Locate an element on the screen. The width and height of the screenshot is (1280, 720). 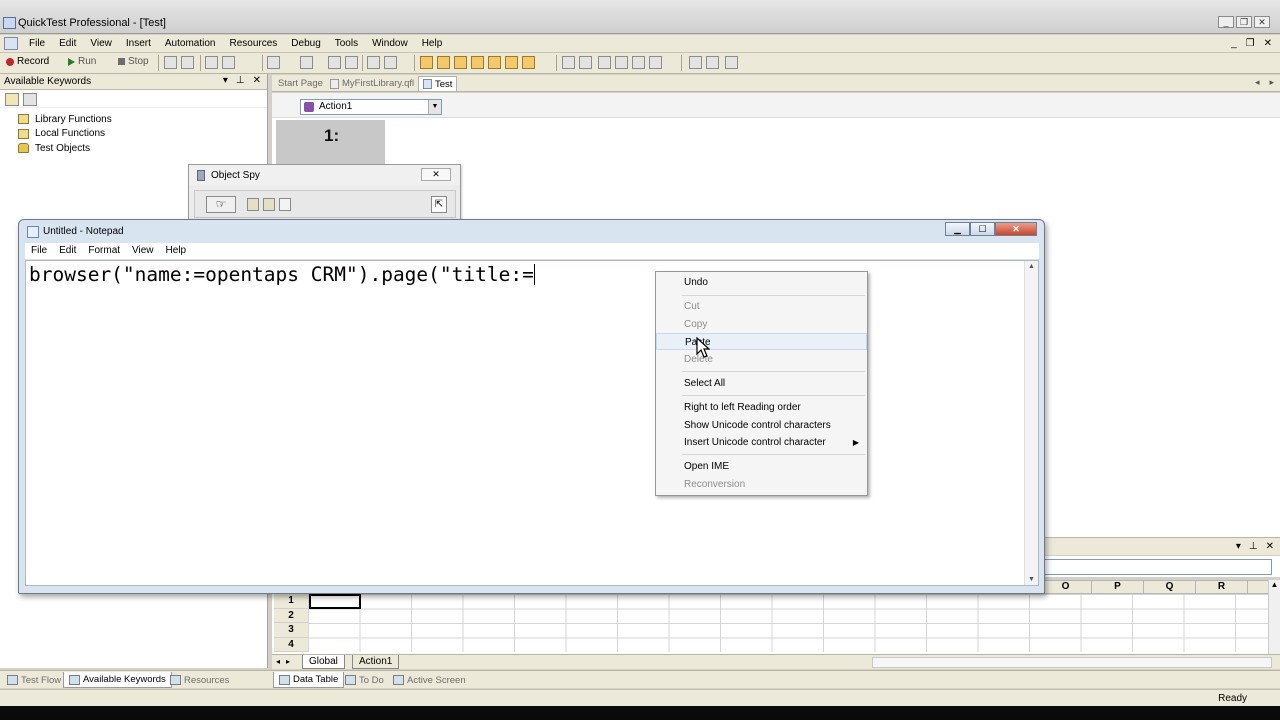
object-spy-close-button: ✕ is located at coordinates (436, 174).